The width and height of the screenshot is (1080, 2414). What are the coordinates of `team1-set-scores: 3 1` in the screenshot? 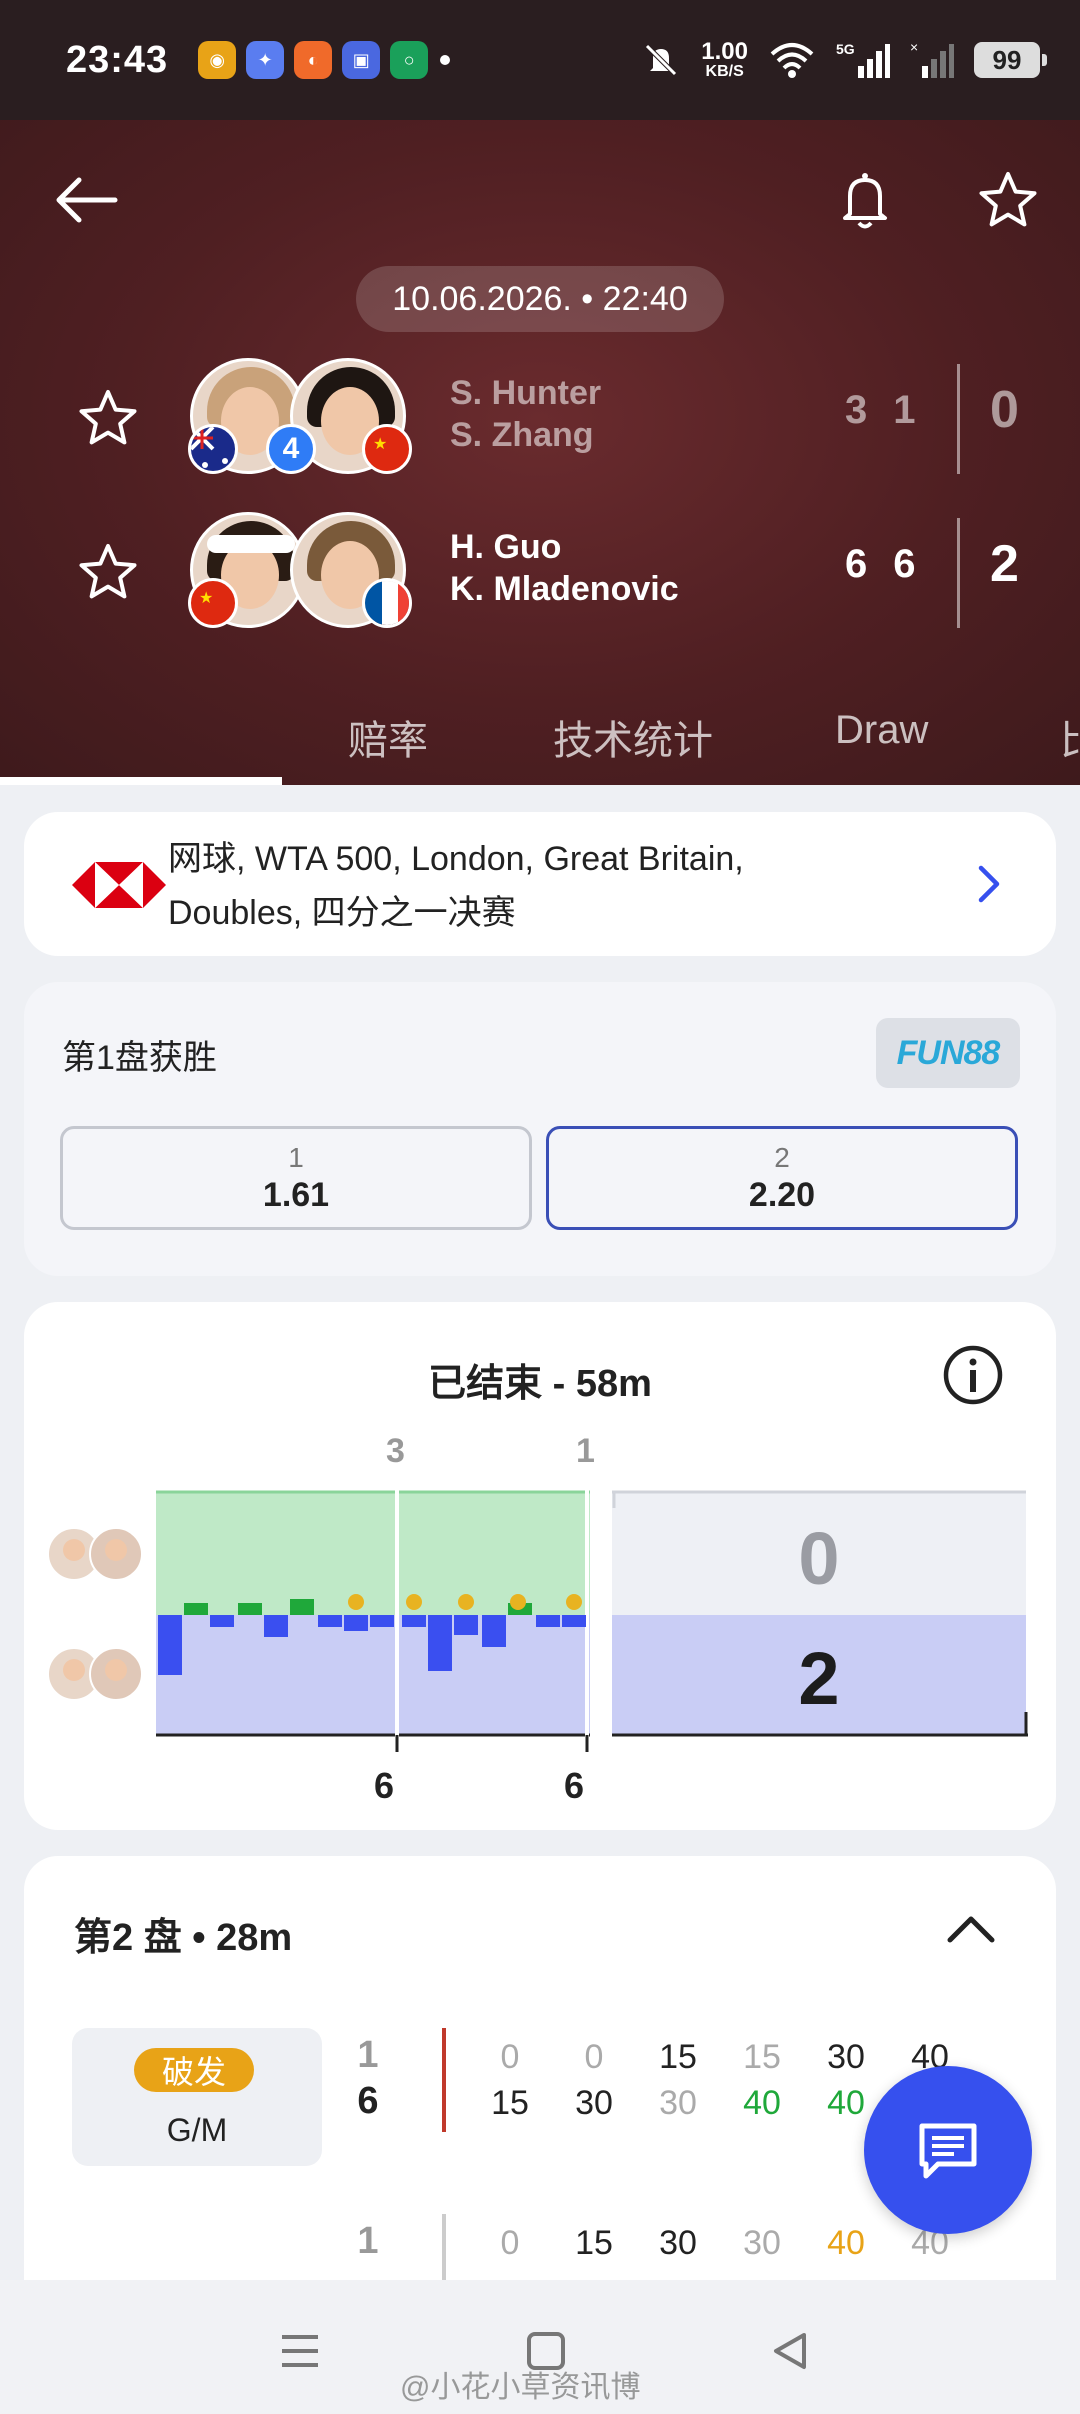 It's located at (880, 410).